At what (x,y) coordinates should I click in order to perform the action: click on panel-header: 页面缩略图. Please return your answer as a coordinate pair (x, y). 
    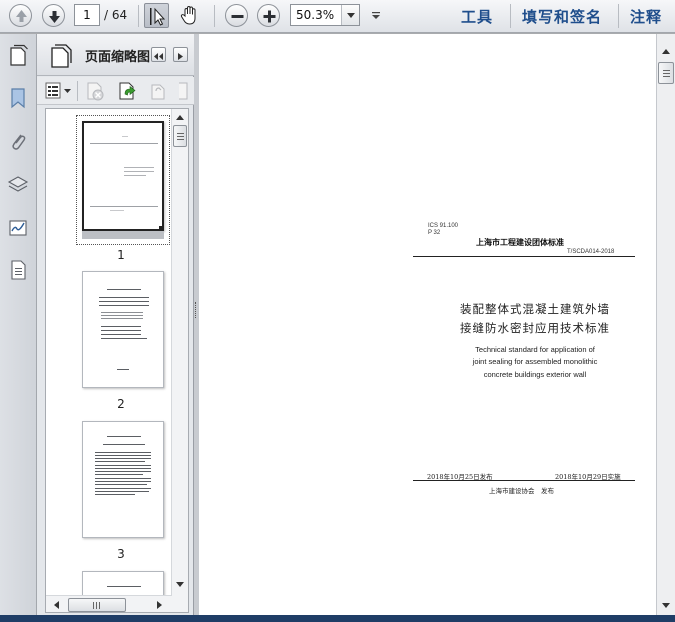
    Looking at the image, I should click on (115, 55).